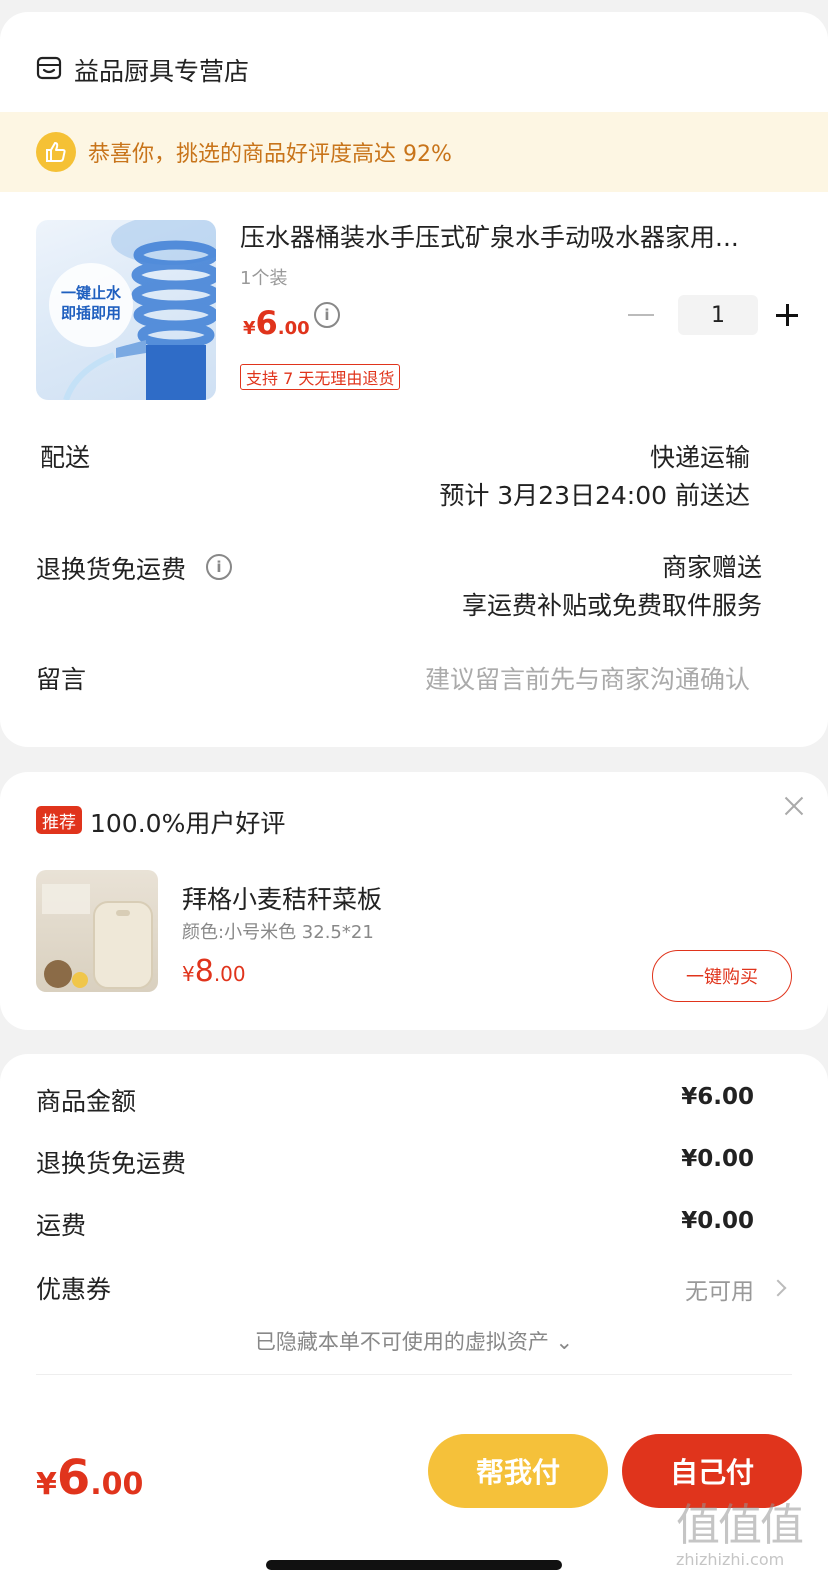 Image resolution: width=828 pixels, height=1589 pixels. Describe the element at coordinates (518, 1471) in the screenshot. I see `help-pay-button: 帮我付` at that location.